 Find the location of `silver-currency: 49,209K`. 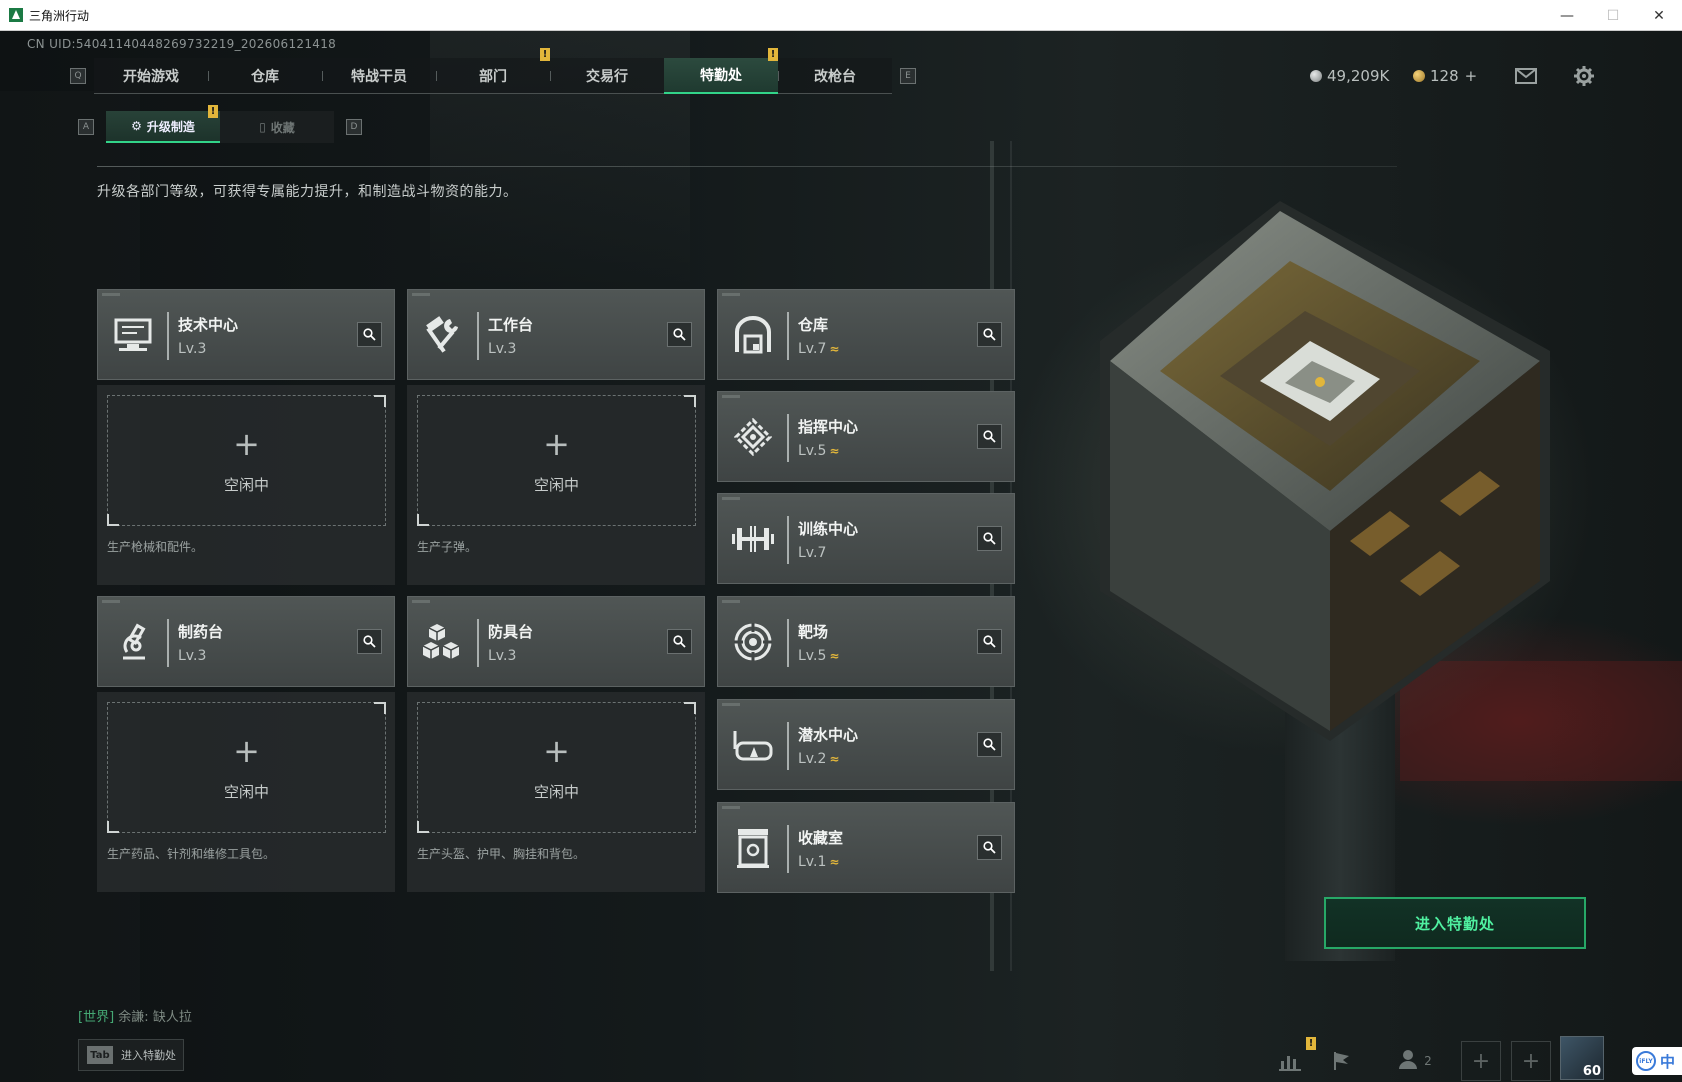

silver-currency: 49,209K is located at coordinates (1349, 76).